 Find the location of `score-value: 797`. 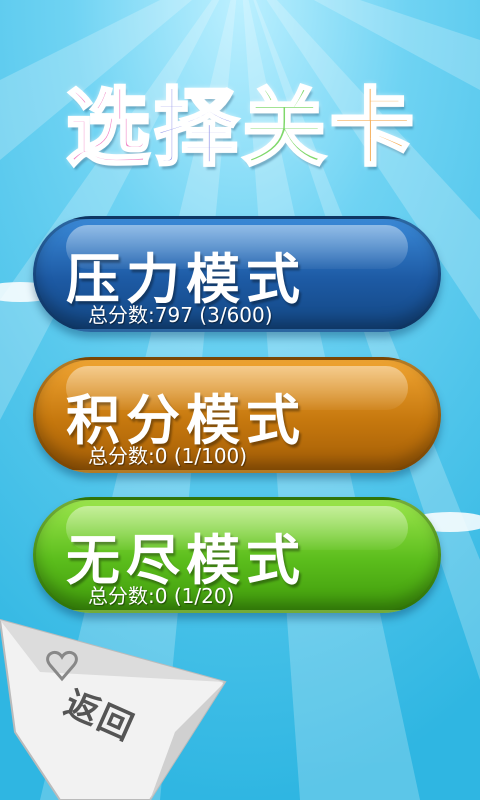

score-value: 797 is located at coordinates (173, 315).